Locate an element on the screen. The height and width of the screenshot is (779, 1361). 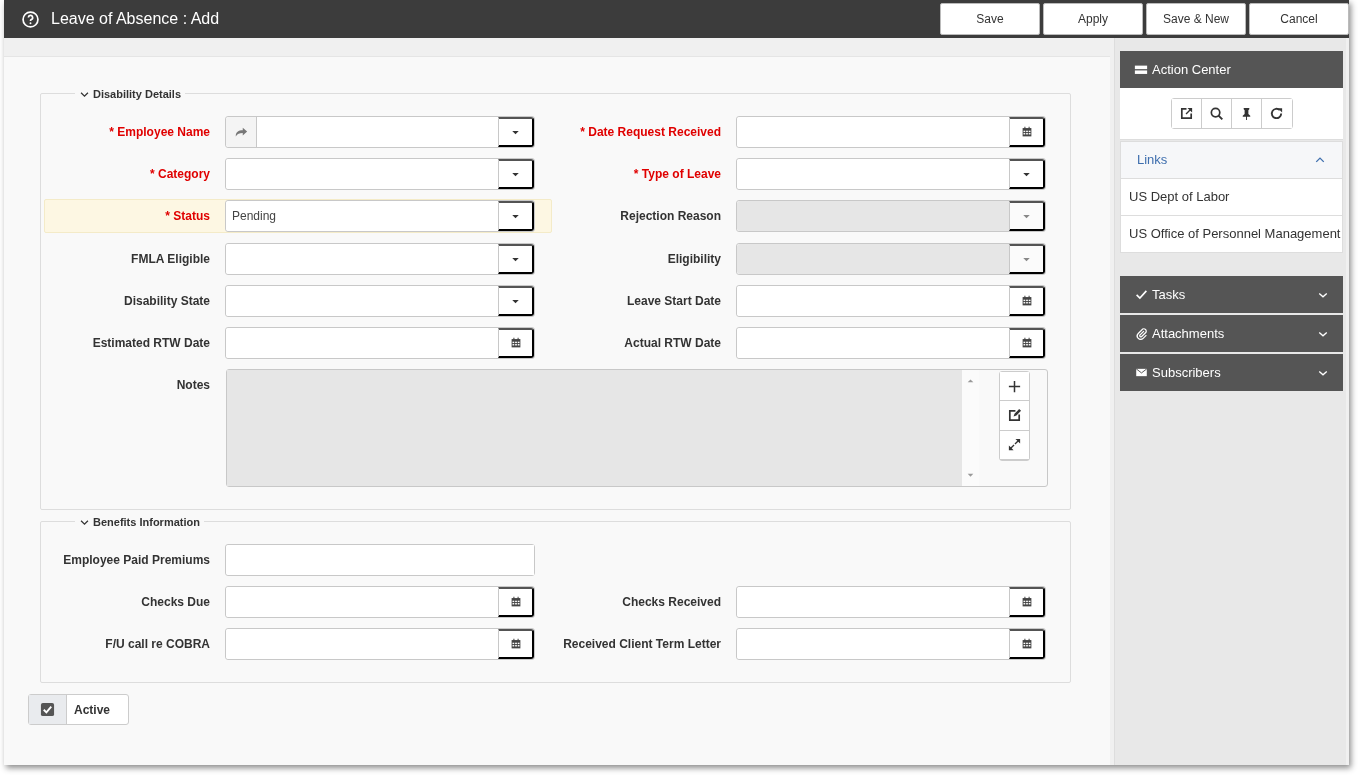
input-field is located at coordinates (380, 560).